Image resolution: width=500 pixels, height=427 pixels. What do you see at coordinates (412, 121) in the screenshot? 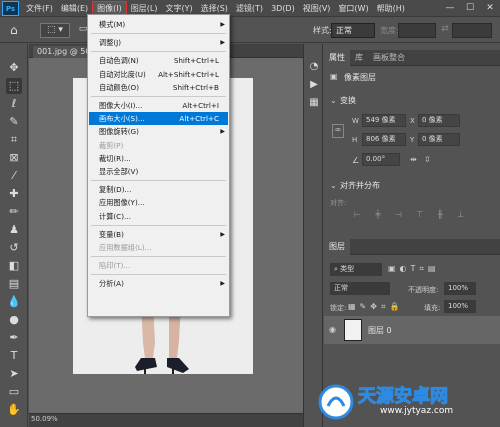
I see `x-label: X` at bounding box center [412, 121].